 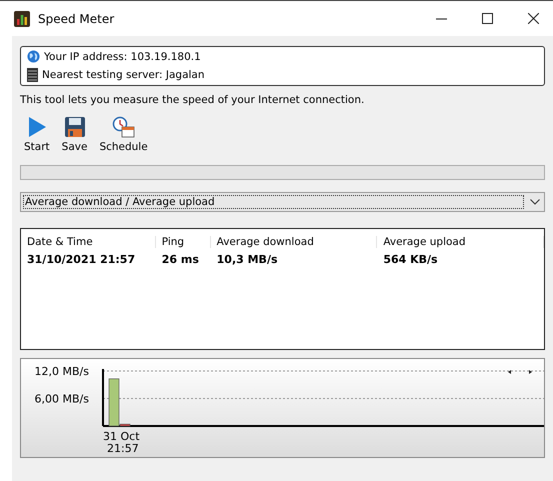 I want to click on column-header: Average upload, so click(x=460, y=242).